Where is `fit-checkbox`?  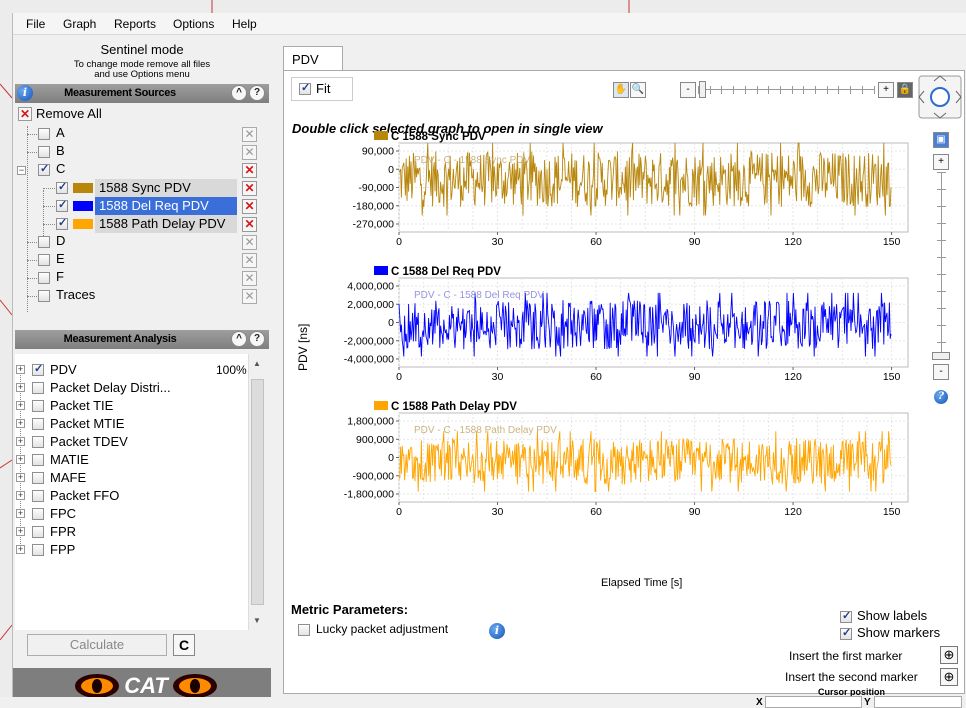
fit-checkbox is located at coordinates (305, 88).